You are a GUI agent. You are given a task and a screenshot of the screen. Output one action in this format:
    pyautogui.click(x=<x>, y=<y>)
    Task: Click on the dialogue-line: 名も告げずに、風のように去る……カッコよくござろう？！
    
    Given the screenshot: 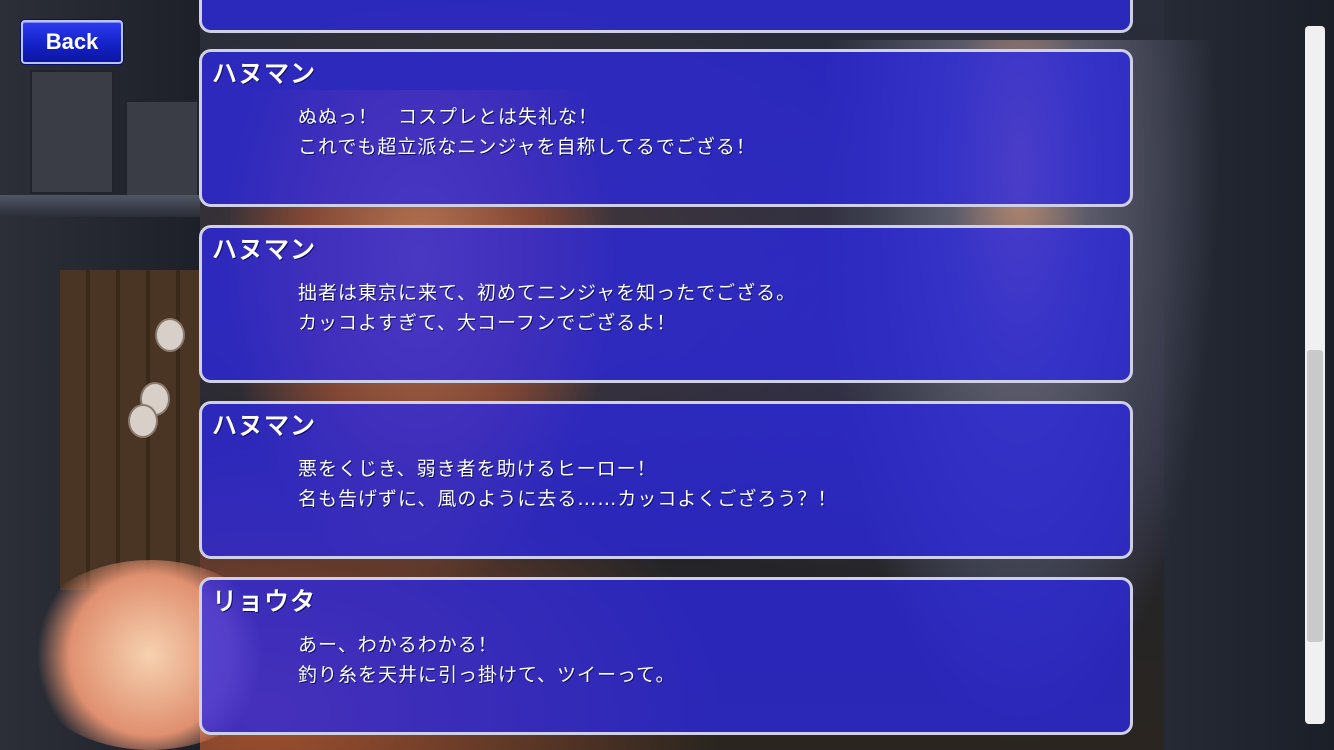 What is the action you would take?
    pyautogui.click(x=568, y=499)
    